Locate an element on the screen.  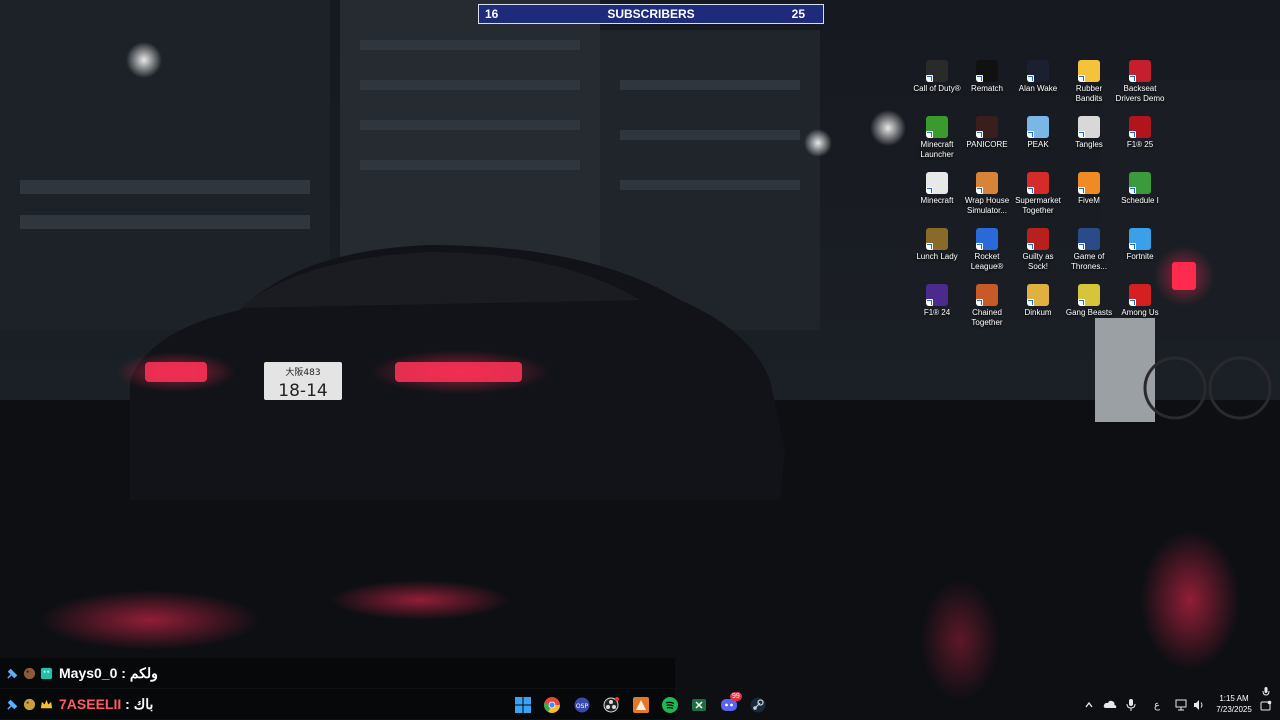
desktop-shortcut-panicore: PANICORE is located at coordinates (987, 133).